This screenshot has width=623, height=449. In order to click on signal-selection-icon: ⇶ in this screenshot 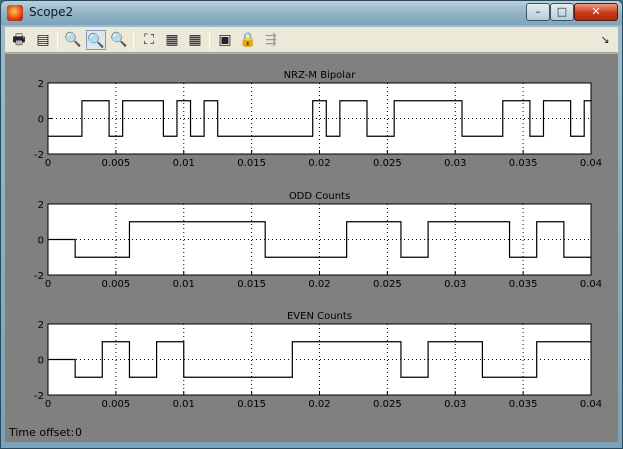, I will do `click(271, 40)`.